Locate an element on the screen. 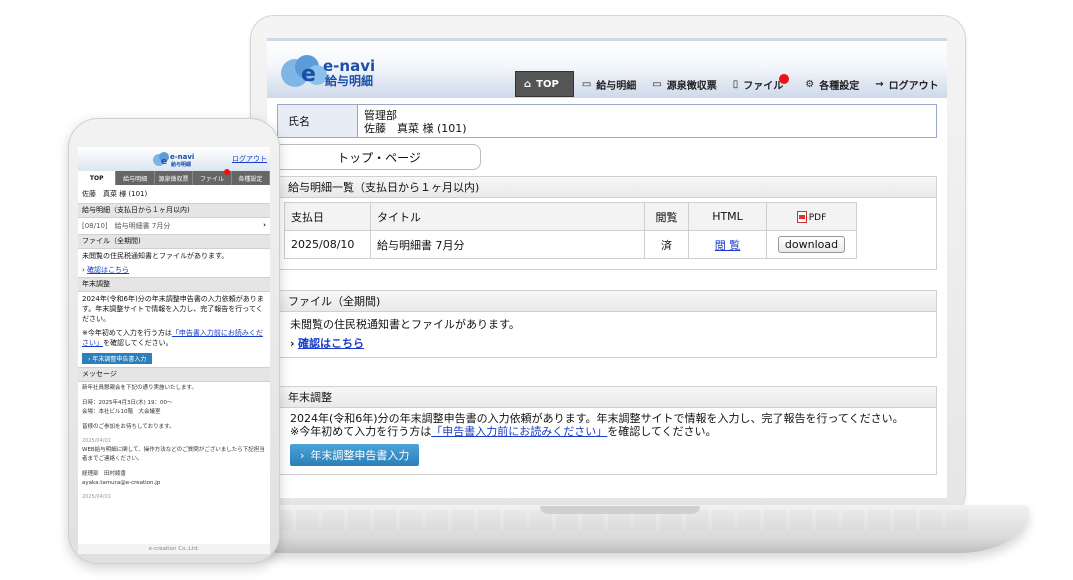 The height and width of the screenshot is (580, 1073). nav-top: ⌂ TOP is located at coordinates (544, 84).